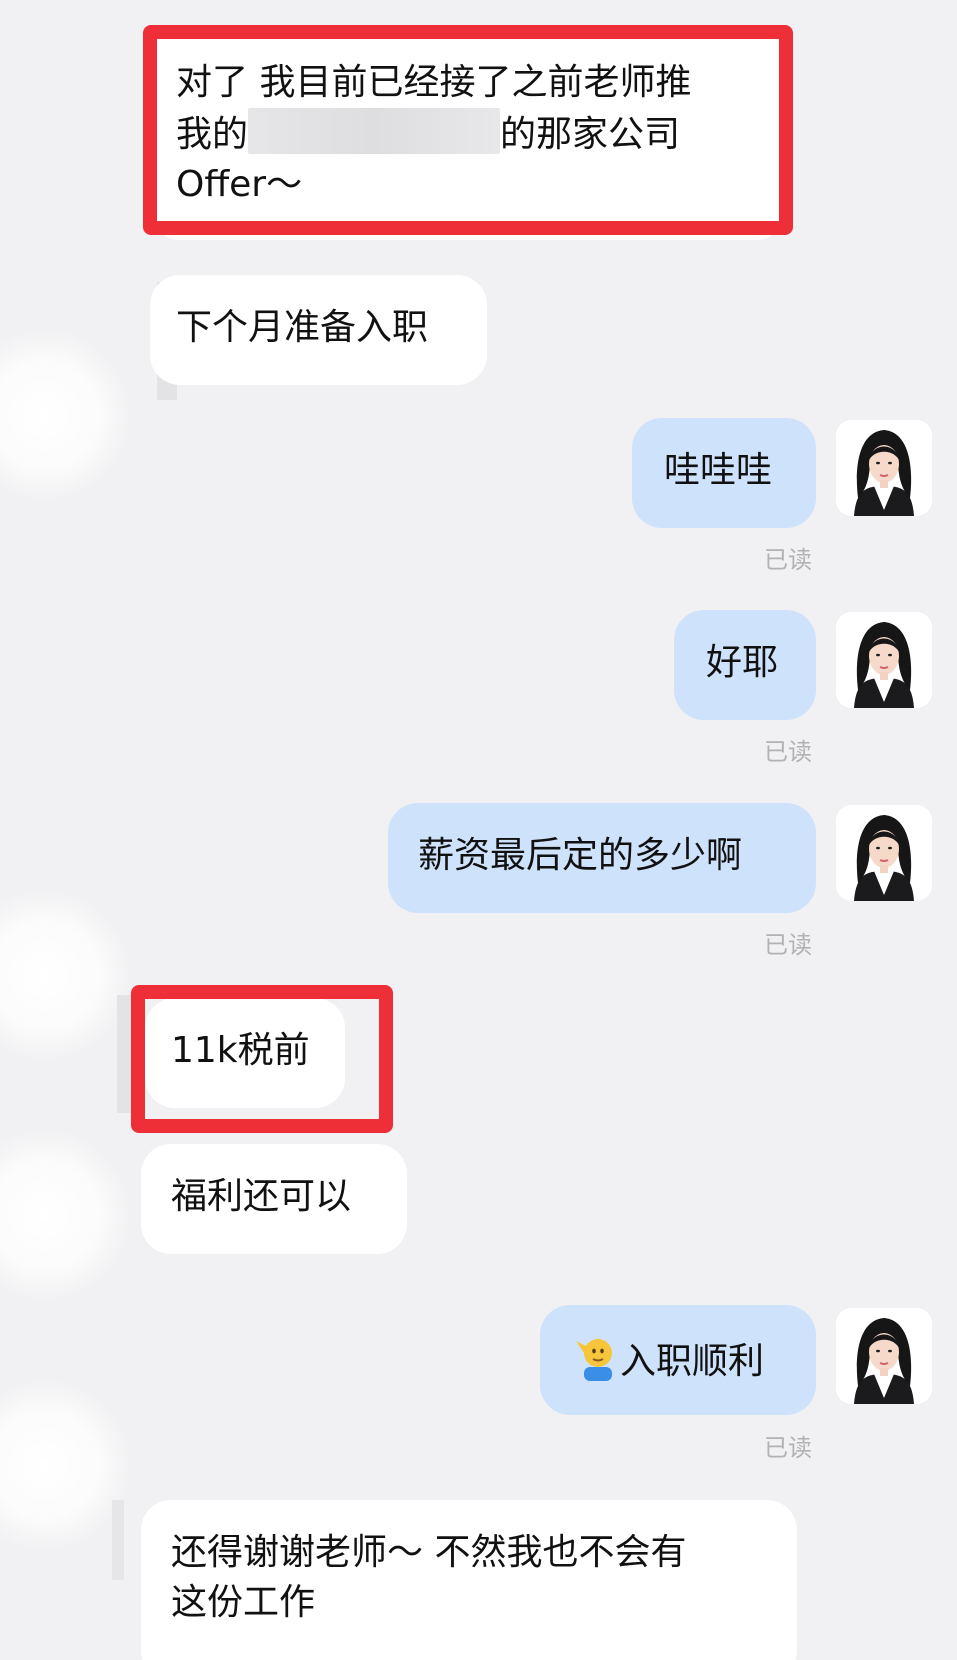 Image resolution: width=957 pixels, height=1660 pixels. Describe the element at coordinates (594, 1364) in the screenshot. I see `salute-emoji-icon` at that location.